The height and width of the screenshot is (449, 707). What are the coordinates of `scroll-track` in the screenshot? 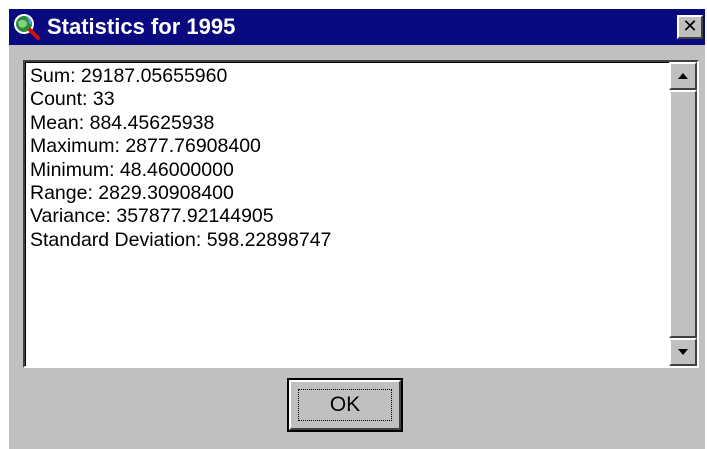 It's located at (683, 214).